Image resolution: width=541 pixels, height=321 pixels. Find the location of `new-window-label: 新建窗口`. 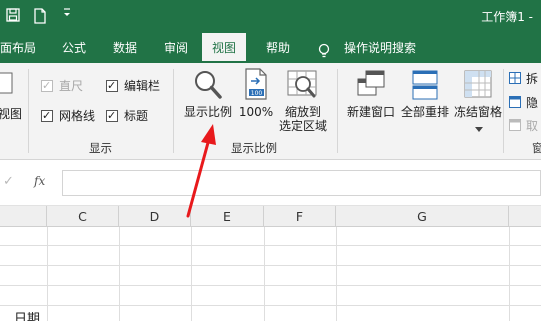

new-window-label: 新建窗口 is located at coordinates (370, 112).